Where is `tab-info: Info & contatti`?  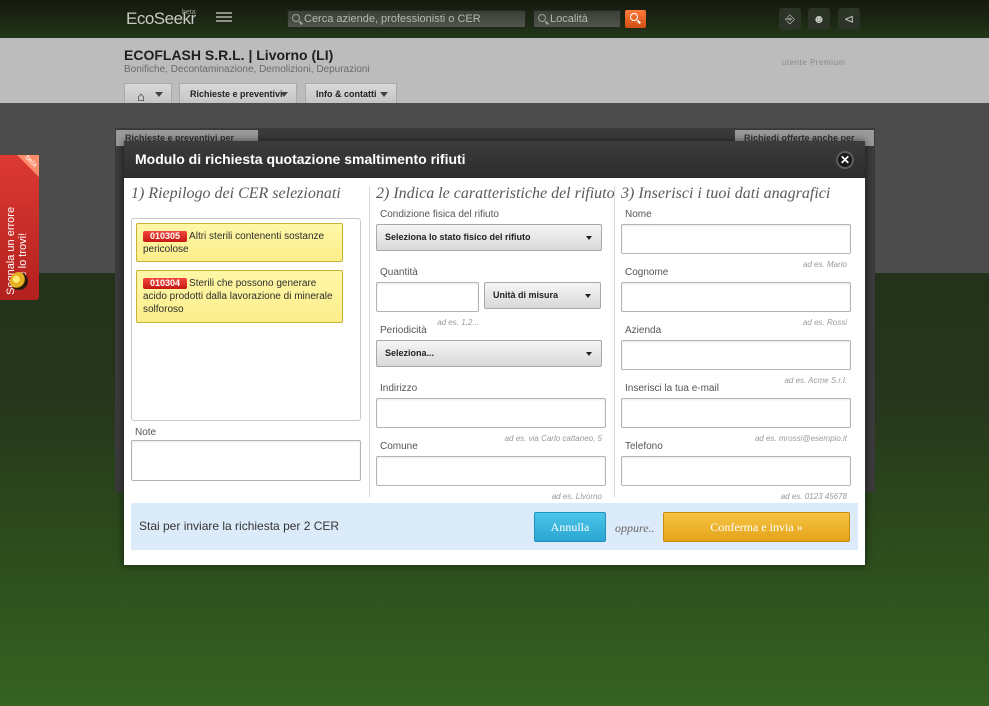 tab-info: Info & contatti is located at coordinates (351, 93).